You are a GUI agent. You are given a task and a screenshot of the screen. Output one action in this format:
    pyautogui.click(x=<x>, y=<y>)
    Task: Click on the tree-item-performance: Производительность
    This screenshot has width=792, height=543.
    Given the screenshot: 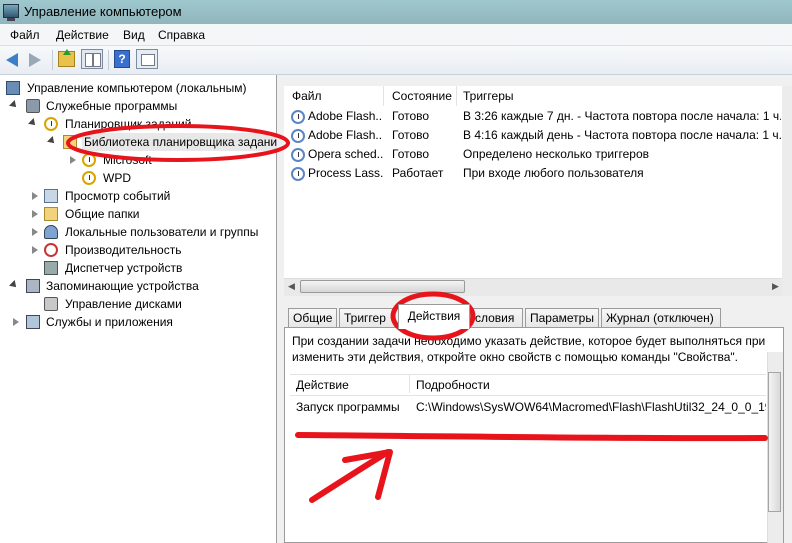 What is the action you would take?
    pyautogui.click(x=138, y=250)
    